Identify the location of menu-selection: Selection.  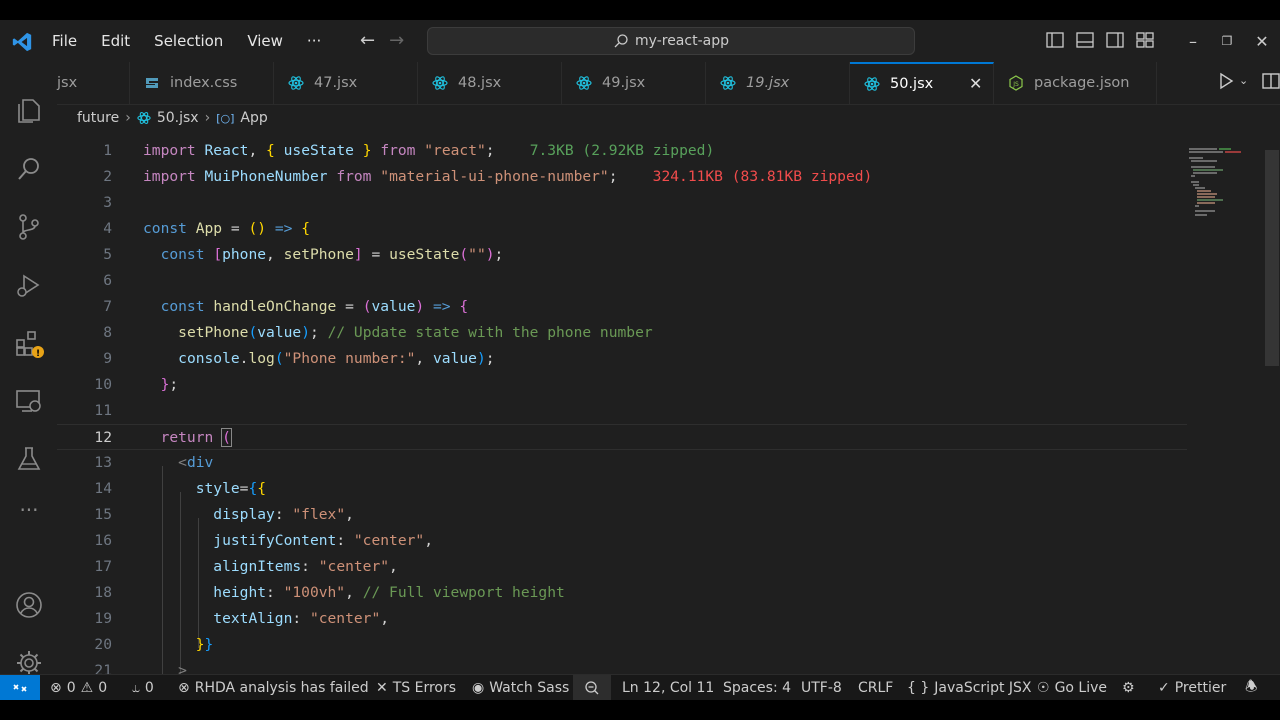
(188, 41).